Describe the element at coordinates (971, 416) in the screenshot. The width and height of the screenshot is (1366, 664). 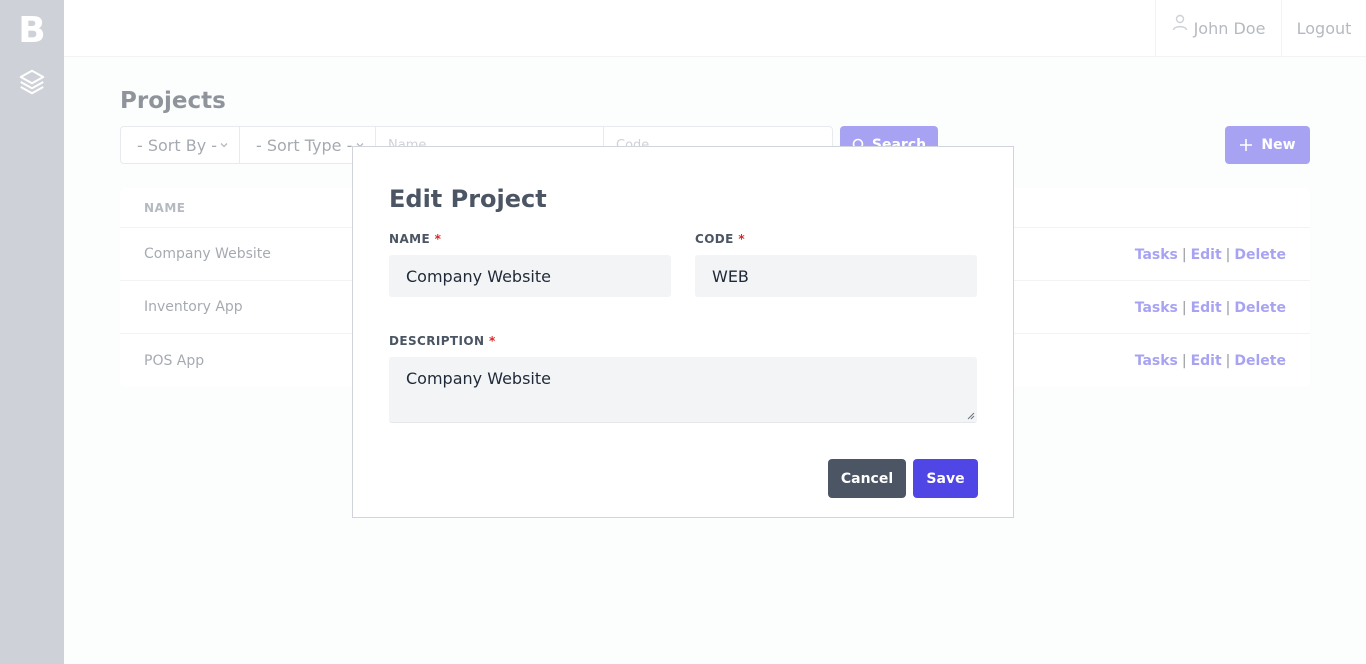
I see `resize-handle-icon` at that location.